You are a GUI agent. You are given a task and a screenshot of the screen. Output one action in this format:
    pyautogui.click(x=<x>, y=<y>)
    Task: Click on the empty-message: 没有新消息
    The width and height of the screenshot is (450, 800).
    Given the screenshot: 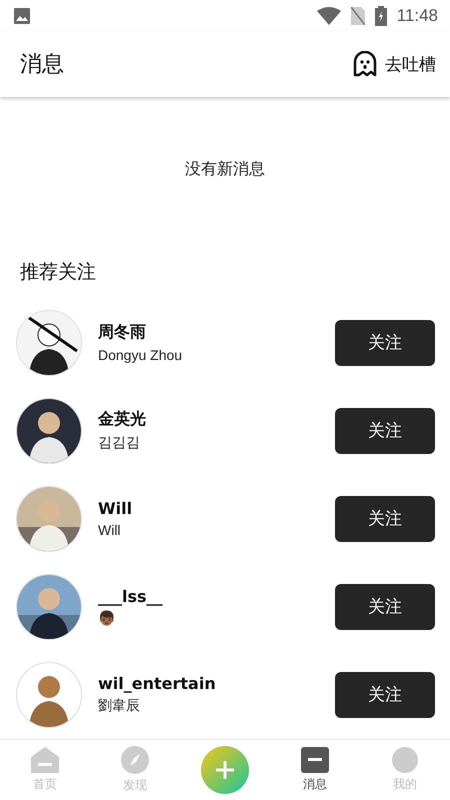 What is the action you would take?
    pyautogui.click(x=225, y=169)
    